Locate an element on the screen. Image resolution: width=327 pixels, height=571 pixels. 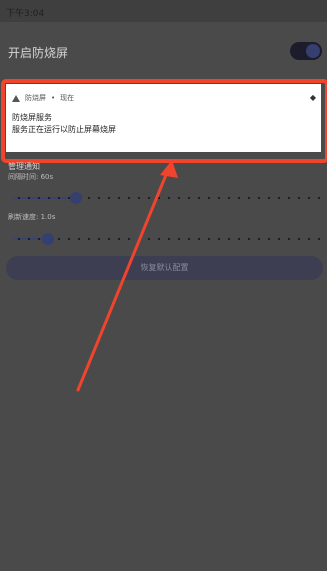
annotation-arrow is located at coordinates (127, 276).